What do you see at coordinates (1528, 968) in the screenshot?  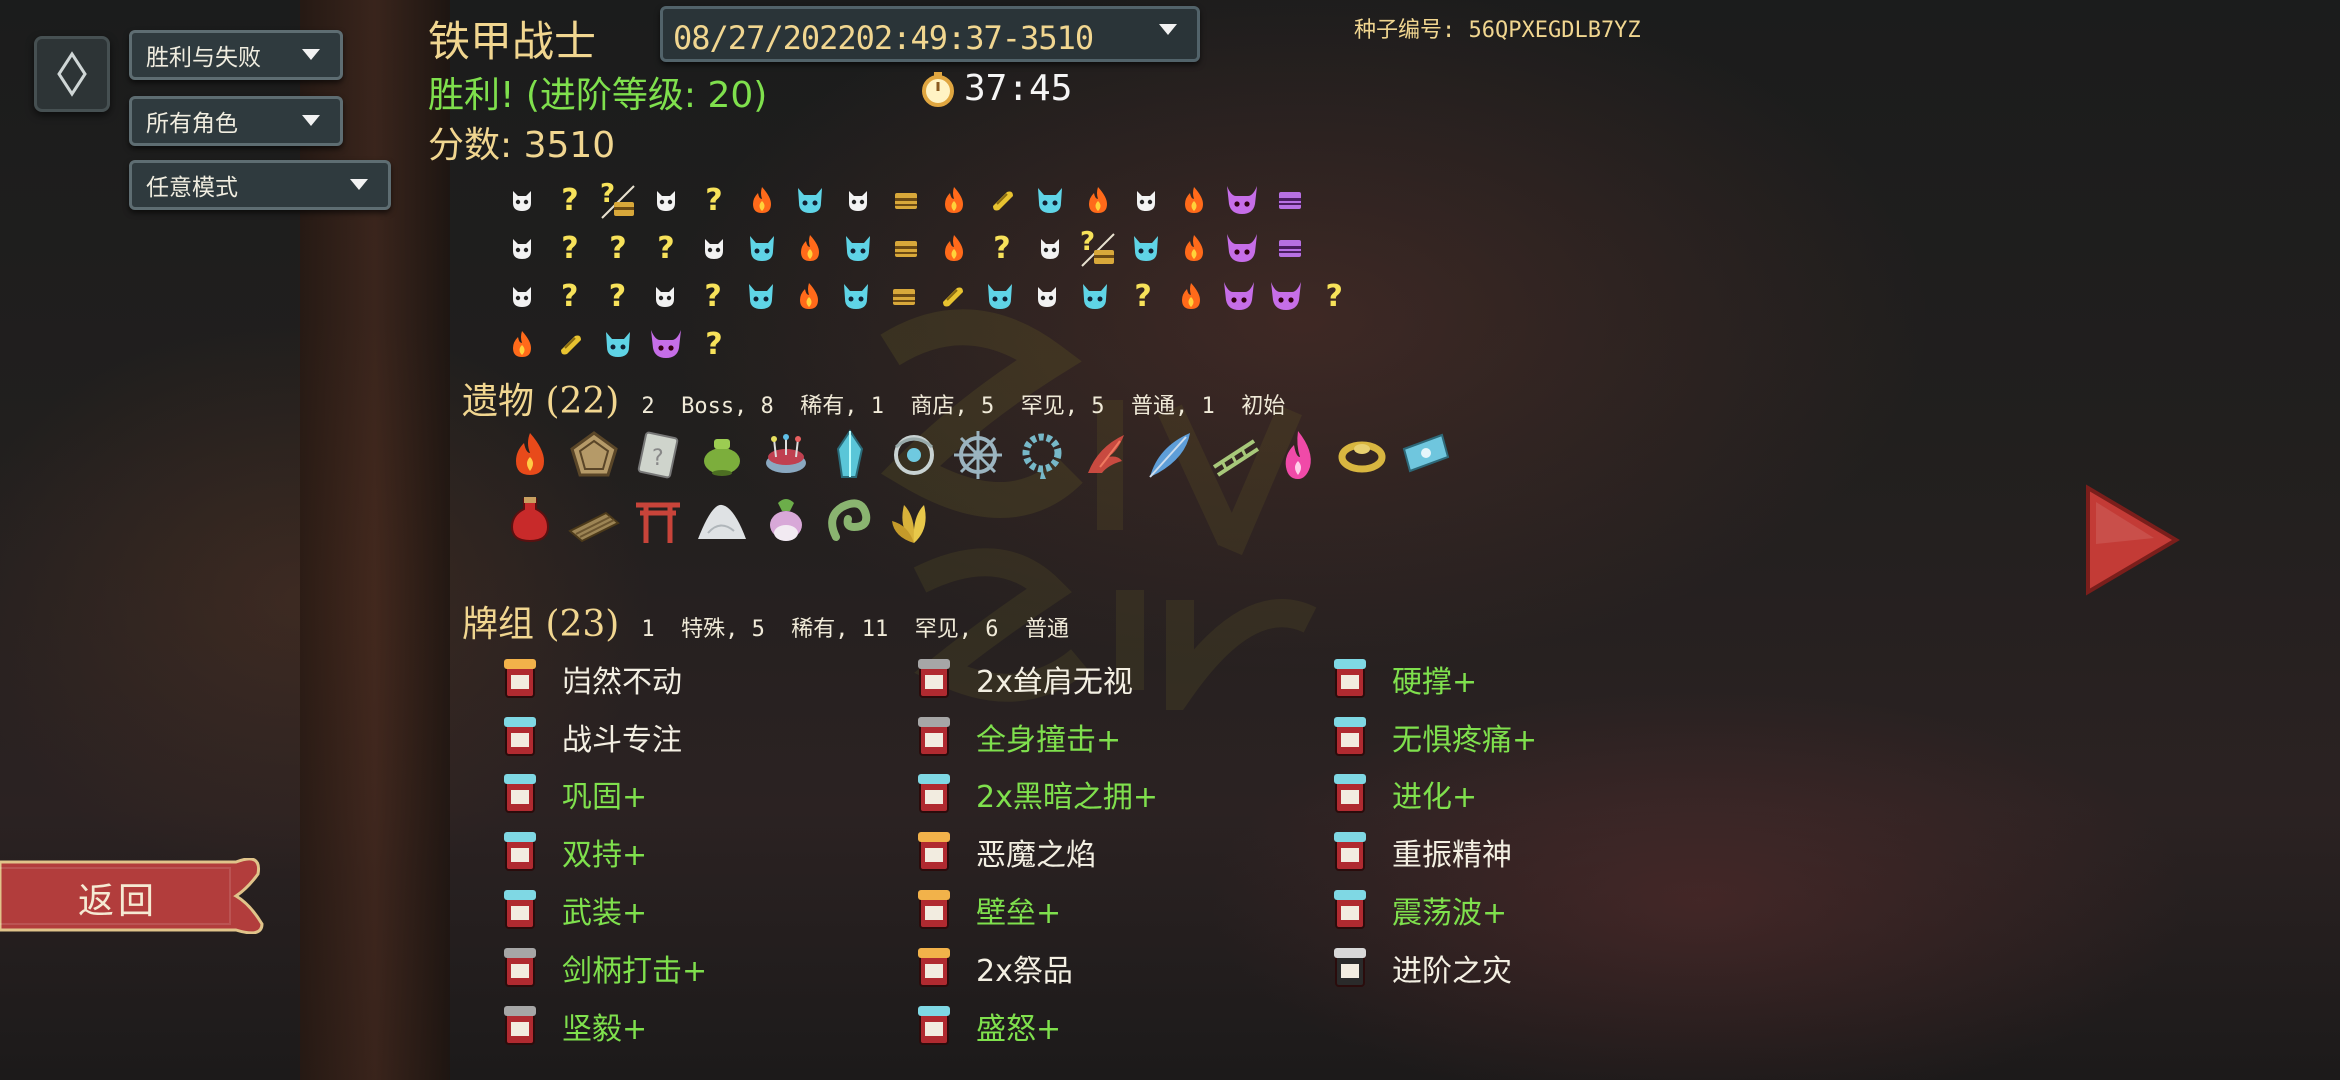 I see `card-entry: 进阶之灾` at bounding box center [1528, 968].